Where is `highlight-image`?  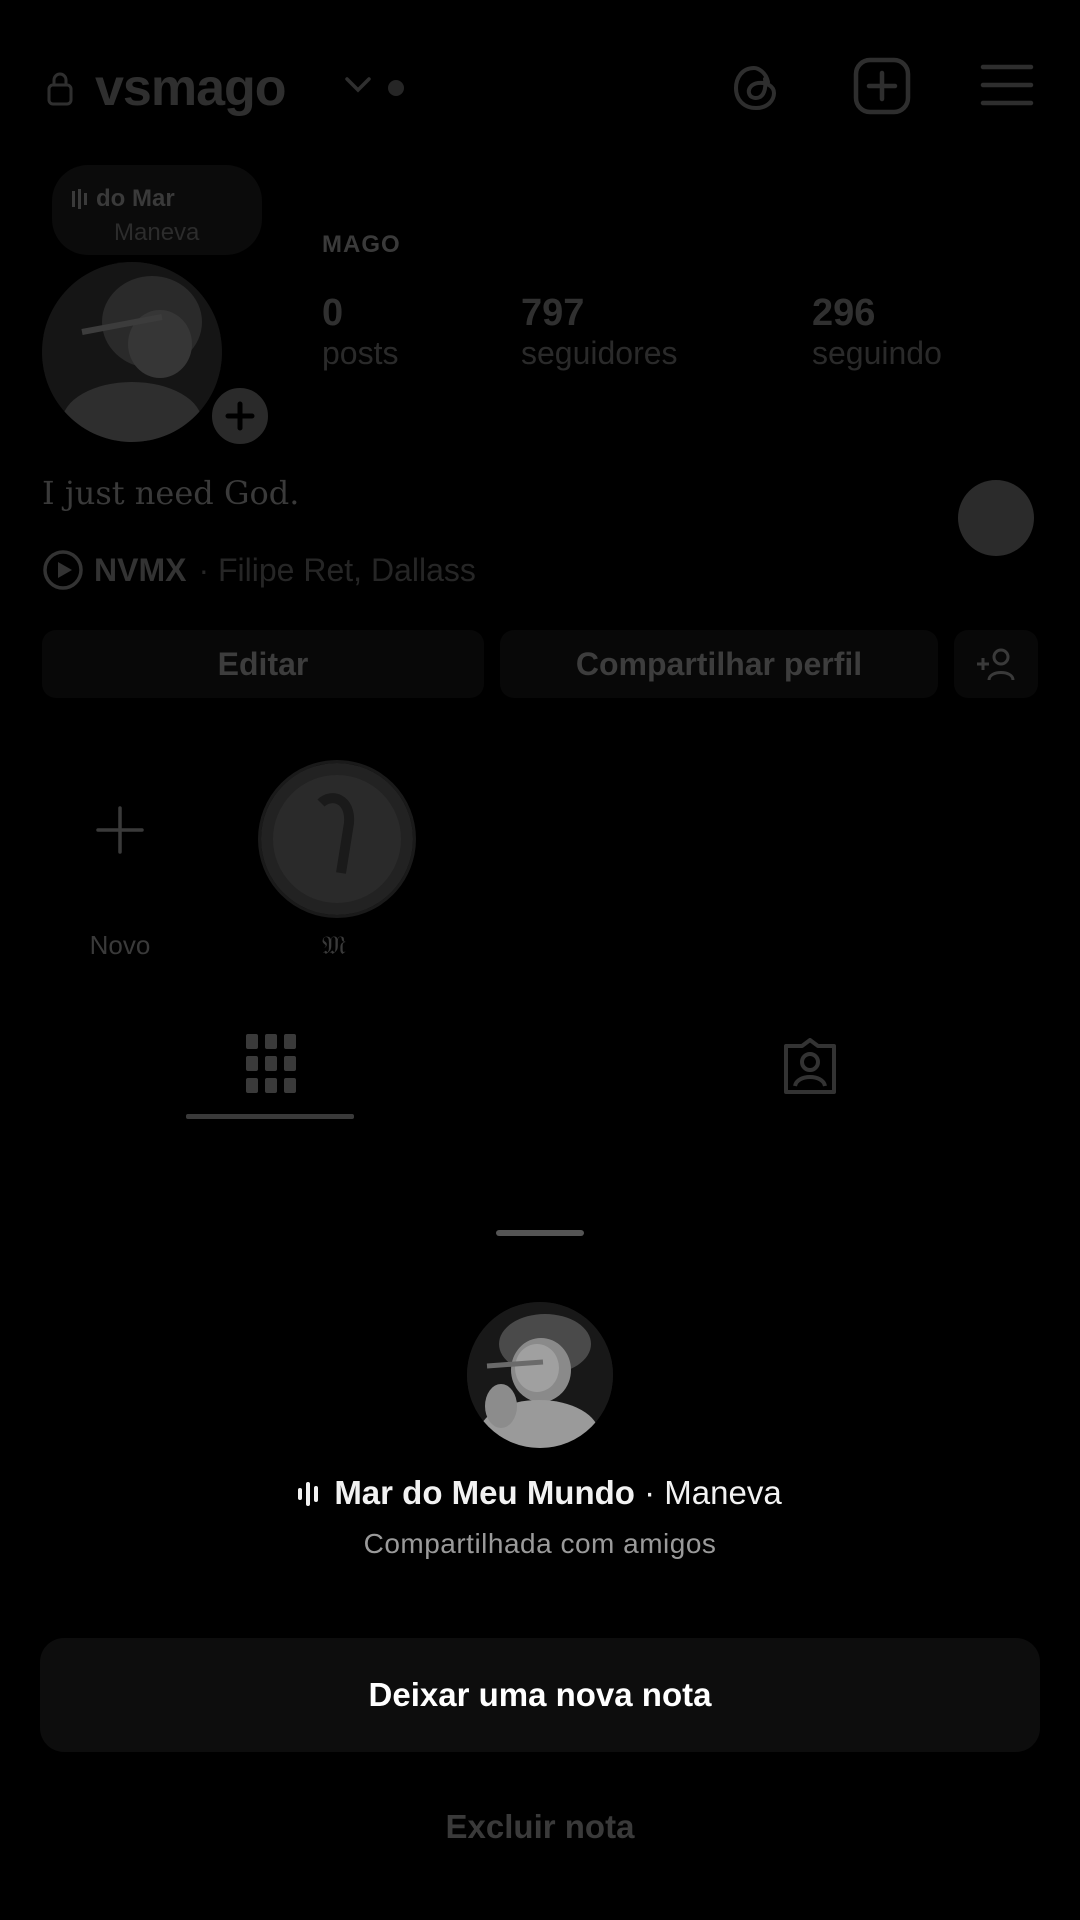 highlight-image is located at coordinates (337, 839).